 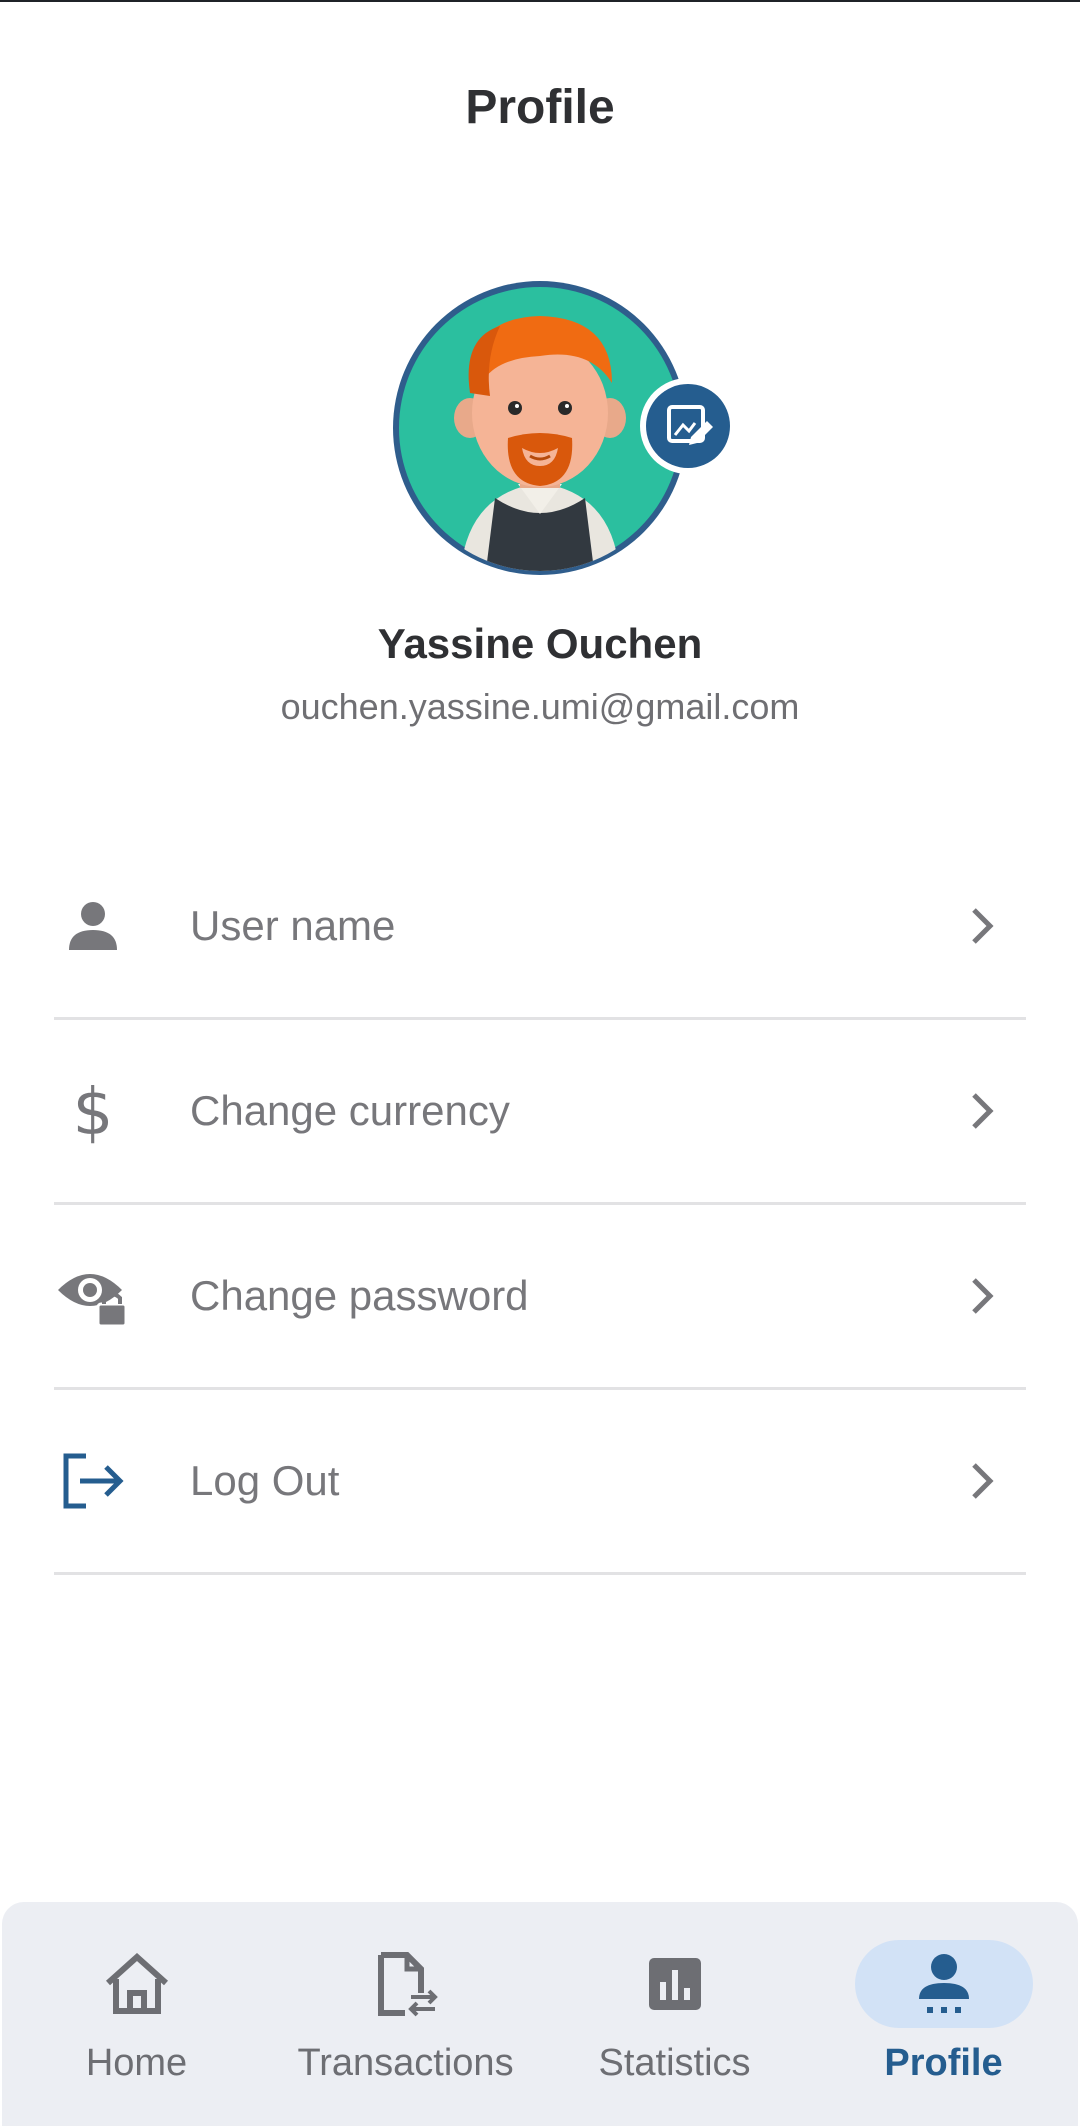 I want to click on nav-label: Statistics, so click(x=674, y=2063).